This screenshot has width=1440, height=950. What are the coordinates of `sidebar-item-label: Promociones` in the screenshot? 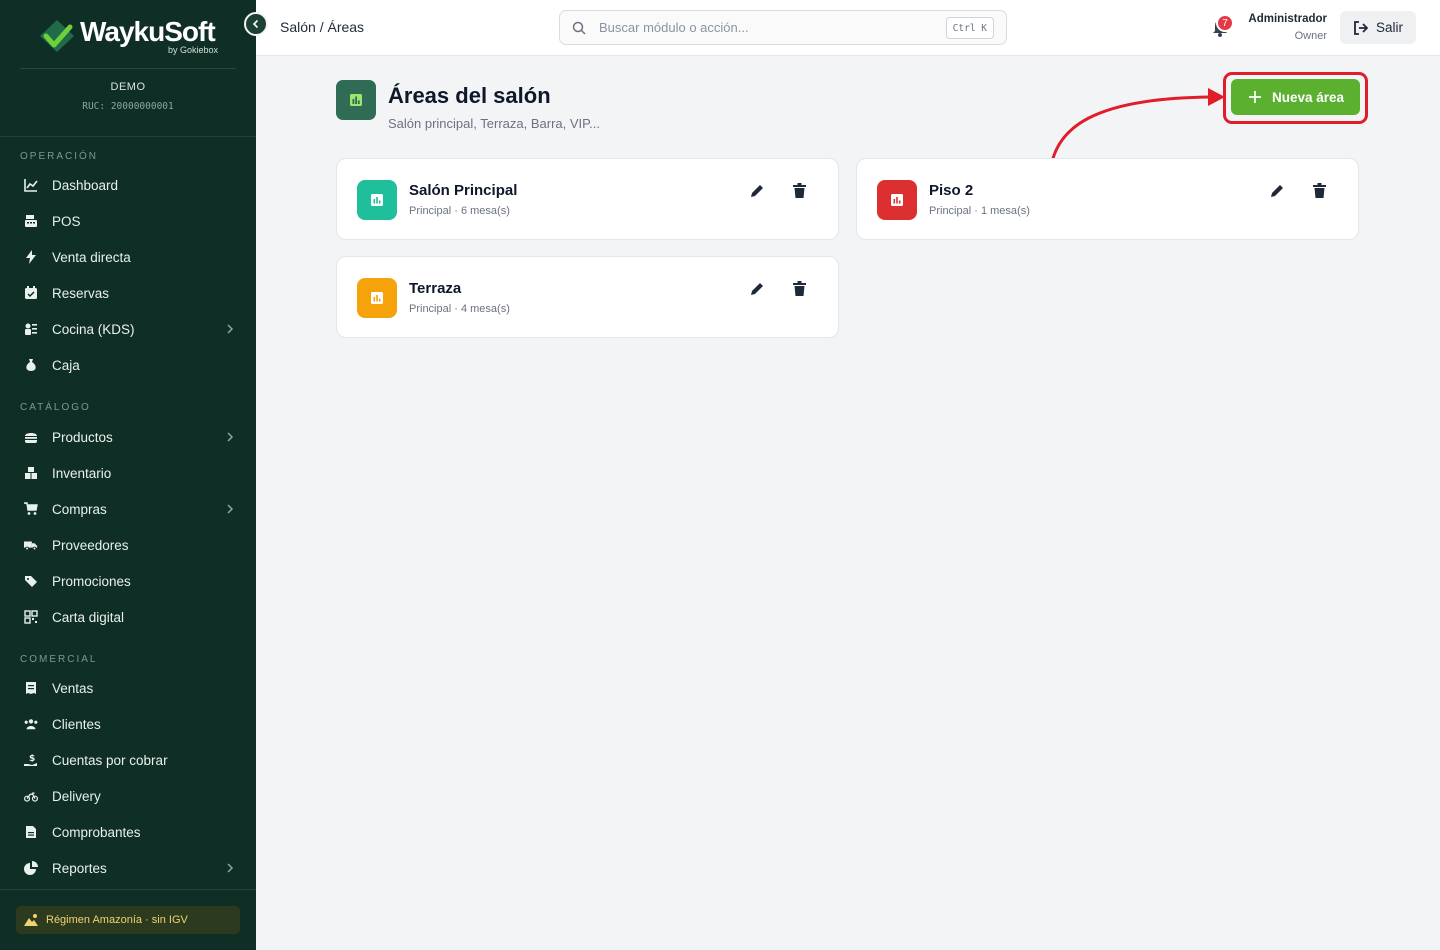 It's located at (91, 581).